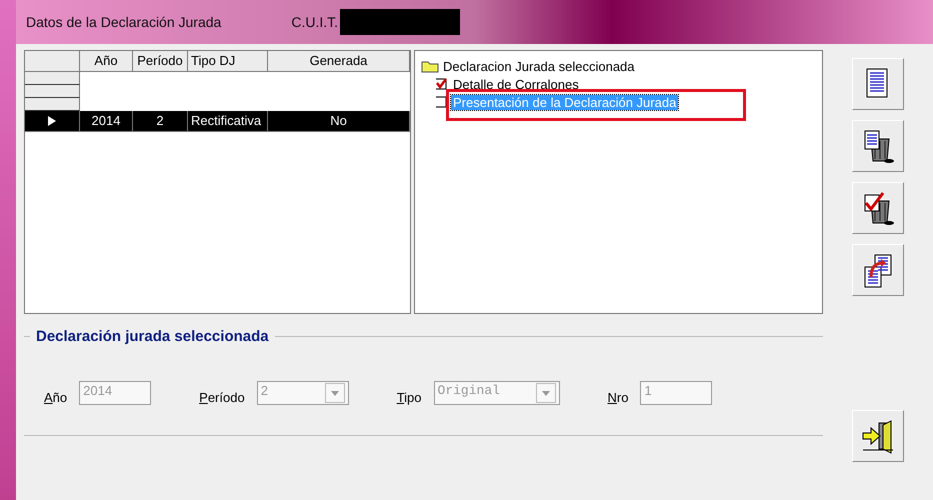  What do you see at coordinates (878, 436) in the screenshot?
I see `exit-button` at bounding box center [878, 436].